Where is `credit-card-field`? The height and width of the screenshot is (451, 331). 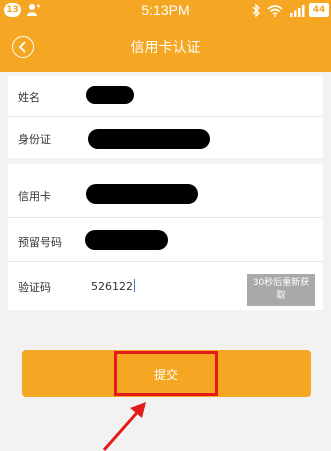 credit-card-field is located at coordinates (142, 194).